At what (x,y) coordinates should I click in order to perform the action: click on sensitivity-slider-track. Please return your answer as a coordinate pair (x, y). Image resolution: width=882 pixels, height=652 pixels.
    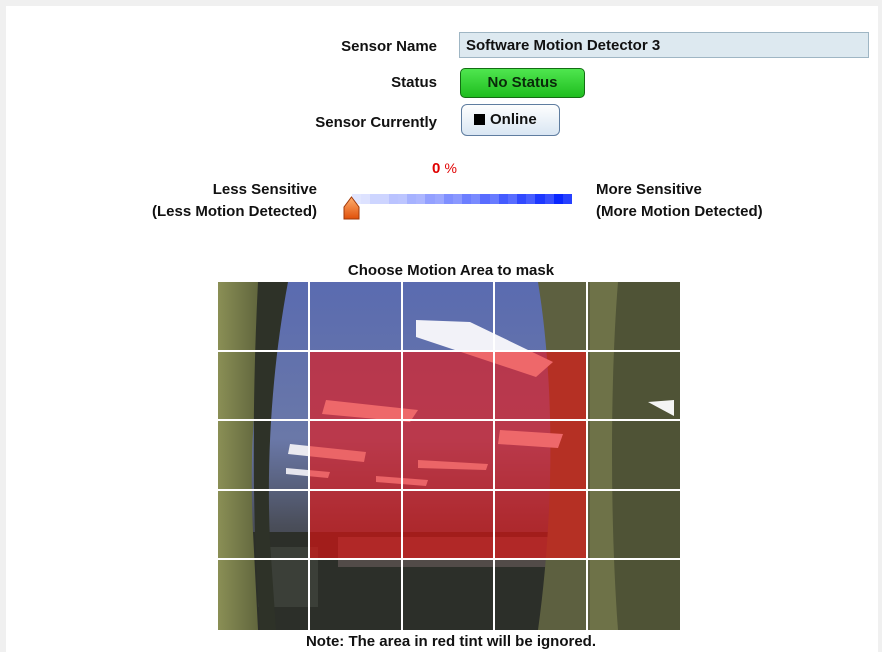
    Looking at the image, I should click on (462, 199).